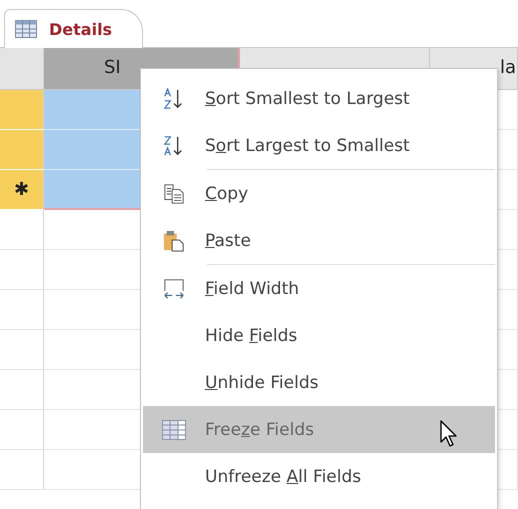 The height and width of the screenshot is (509, 518). What do you see at coordinates (22, 190) in the screenshot?
I see `row-selector: ✱` at bounding box center [22, 190].